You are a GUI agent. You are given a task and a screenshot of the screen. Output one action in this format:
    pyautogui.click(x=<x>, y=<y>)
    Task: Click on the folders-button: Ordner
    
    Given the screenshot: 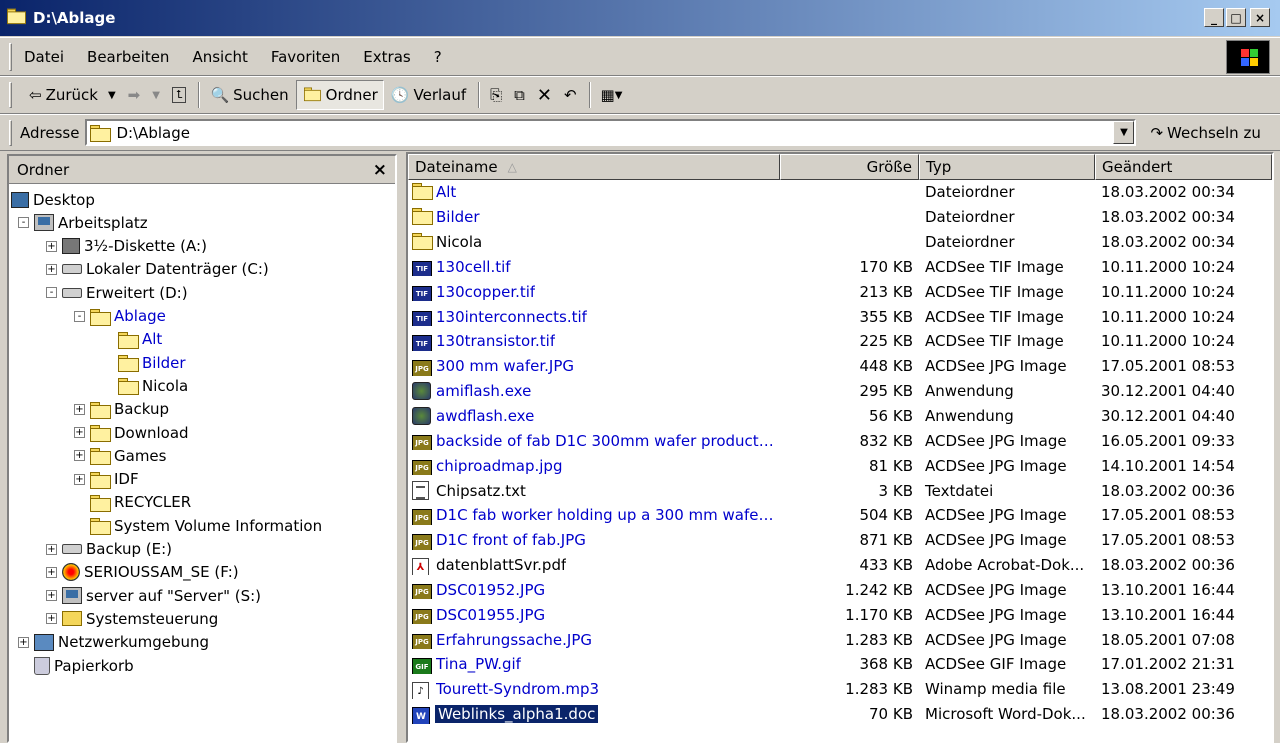 What is the action you would take?
    pyautogui.click(x=339, y=95)
    